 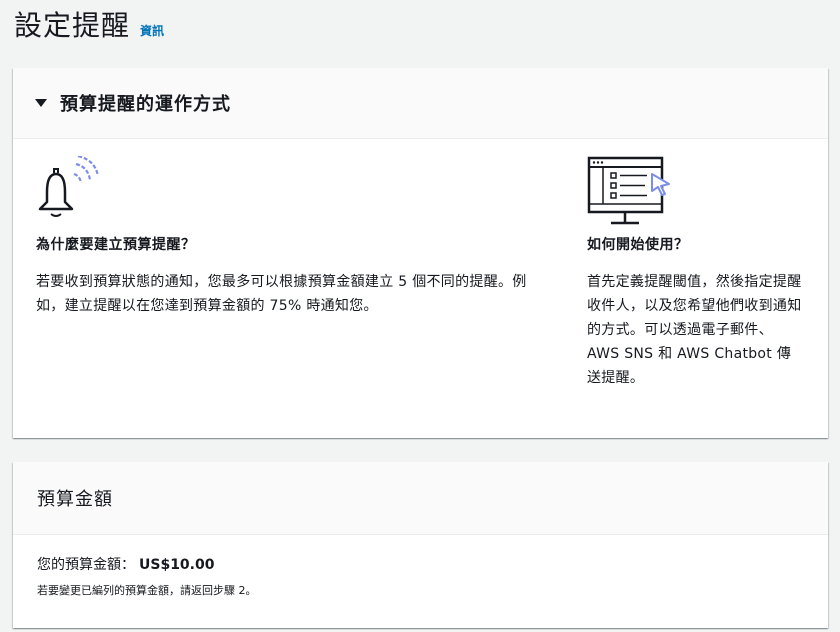 I want to click on monitor-icon, so click(x=694, y=193).